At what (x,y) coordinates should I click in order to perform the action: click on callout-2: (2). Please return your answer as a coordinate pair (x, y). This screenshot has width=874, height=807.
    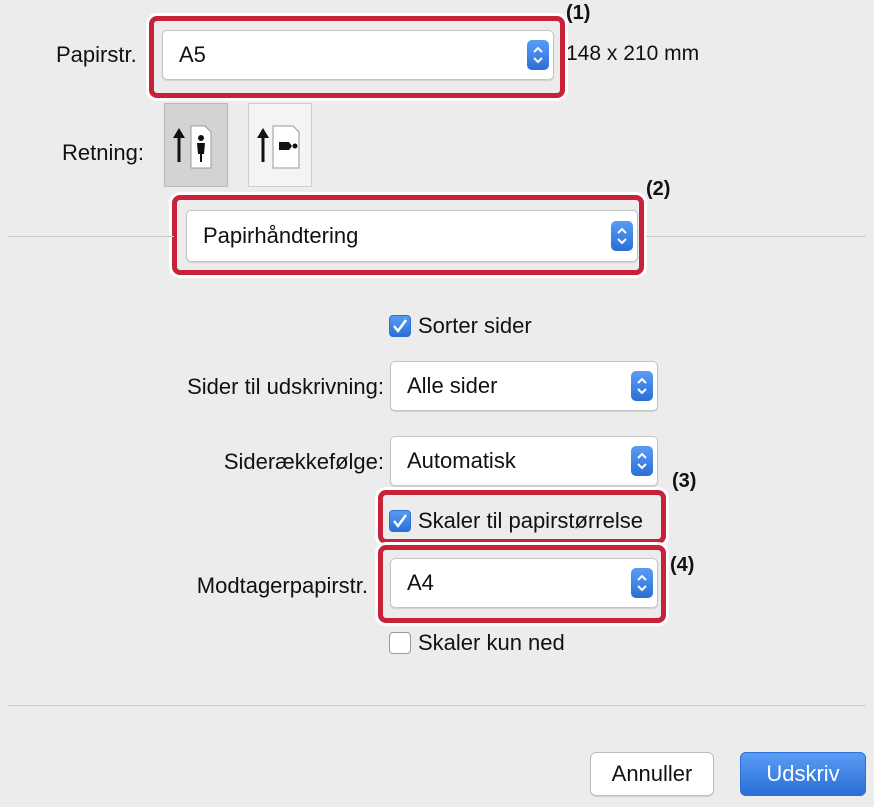
    Looking at the image, I should click on (658, 189).